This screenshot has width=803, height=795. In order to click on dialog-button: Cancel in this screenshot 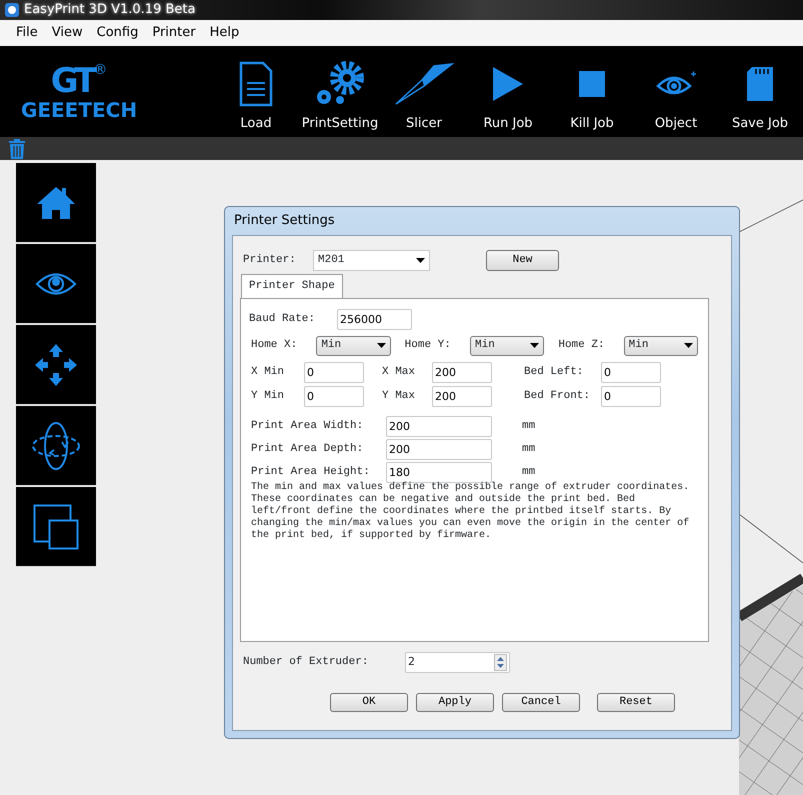, I will do `click(541, 702)`.